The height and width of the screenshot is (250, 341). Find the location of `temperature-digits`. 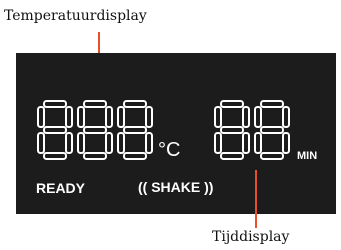

temperature-digits is located at coordinates (95, 130).